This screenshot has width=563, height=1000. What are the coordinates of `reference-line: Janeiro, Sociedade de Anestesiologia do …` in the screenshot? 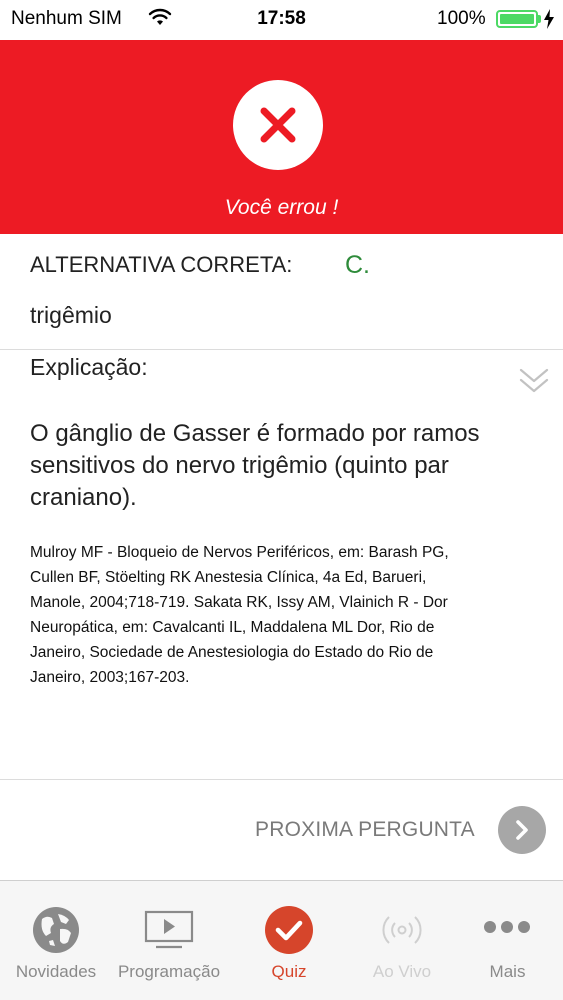 It's located at (232, 652).